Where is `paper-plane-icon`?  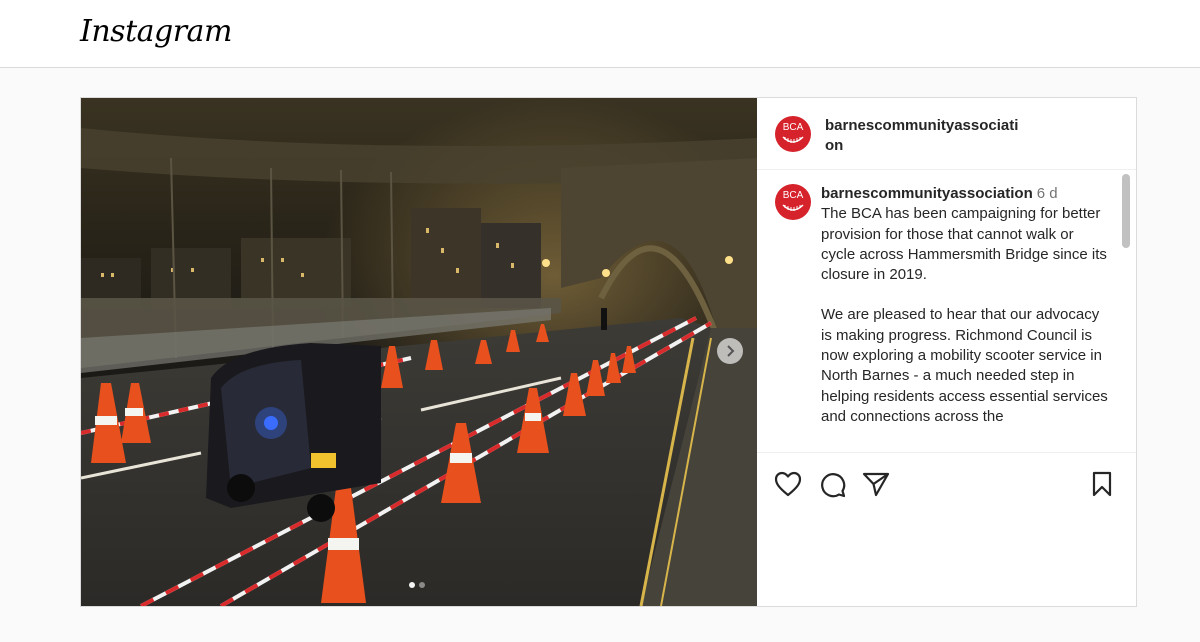 paper-plane-icon is located at coordinates (876, 484).